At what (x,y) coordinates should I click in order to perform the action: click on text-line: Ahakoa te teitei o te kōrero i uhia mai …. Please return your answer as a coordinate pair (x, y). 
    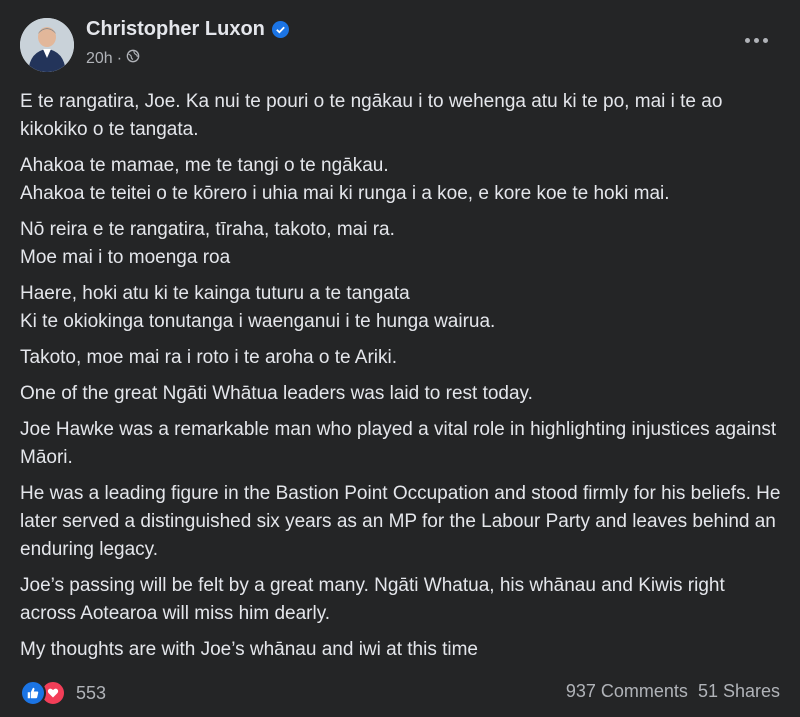
    Looking at the image, I should click on (345, 193).